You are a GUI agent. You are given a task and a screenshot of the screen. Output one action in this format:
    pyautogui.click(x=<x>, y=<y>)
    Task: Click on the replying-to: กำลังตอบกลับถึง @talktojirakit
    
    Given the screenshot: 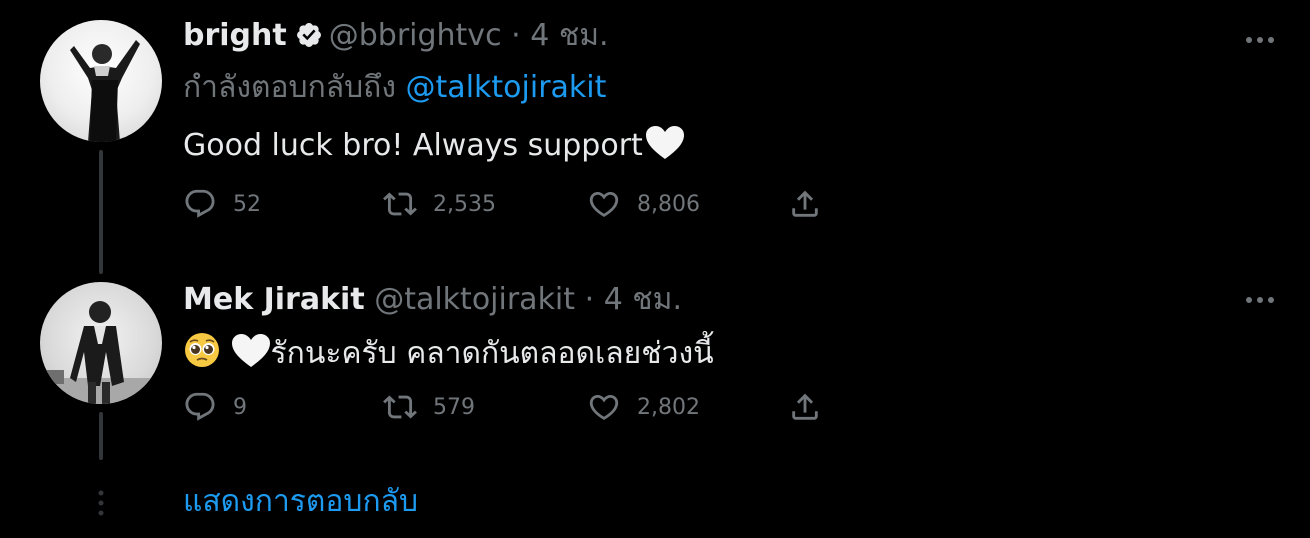 What is the action you would take?
    pyautogui.click(x=394, y=88)
    